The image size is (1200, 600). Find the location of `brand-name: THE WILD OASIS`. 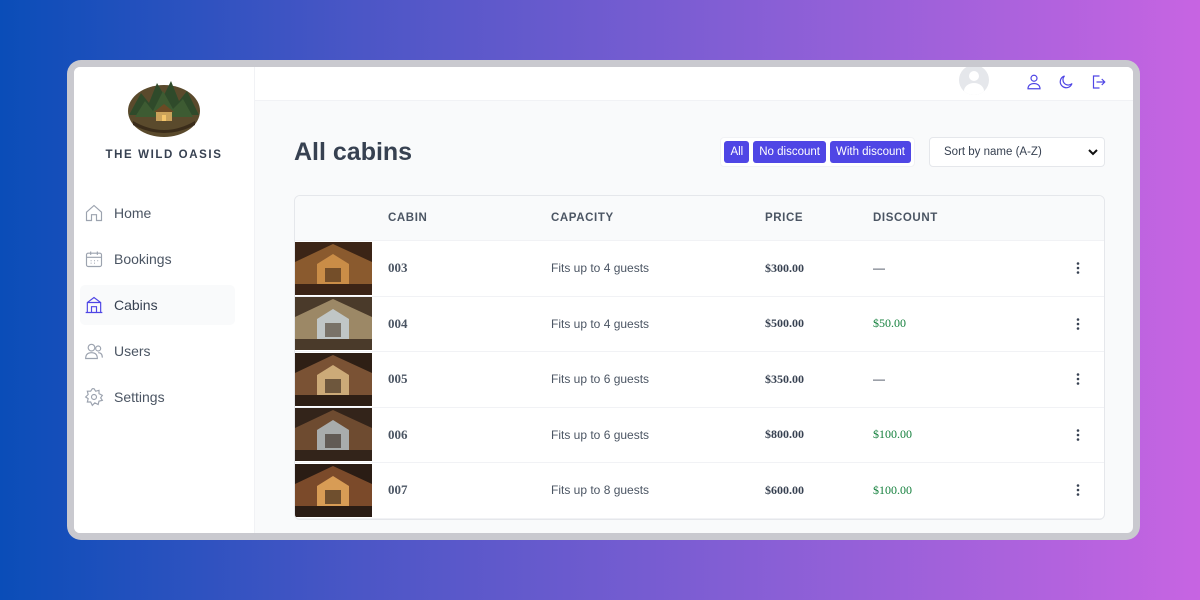

brand-name: THE WILD OASIS is located at coordinates (164, 155).